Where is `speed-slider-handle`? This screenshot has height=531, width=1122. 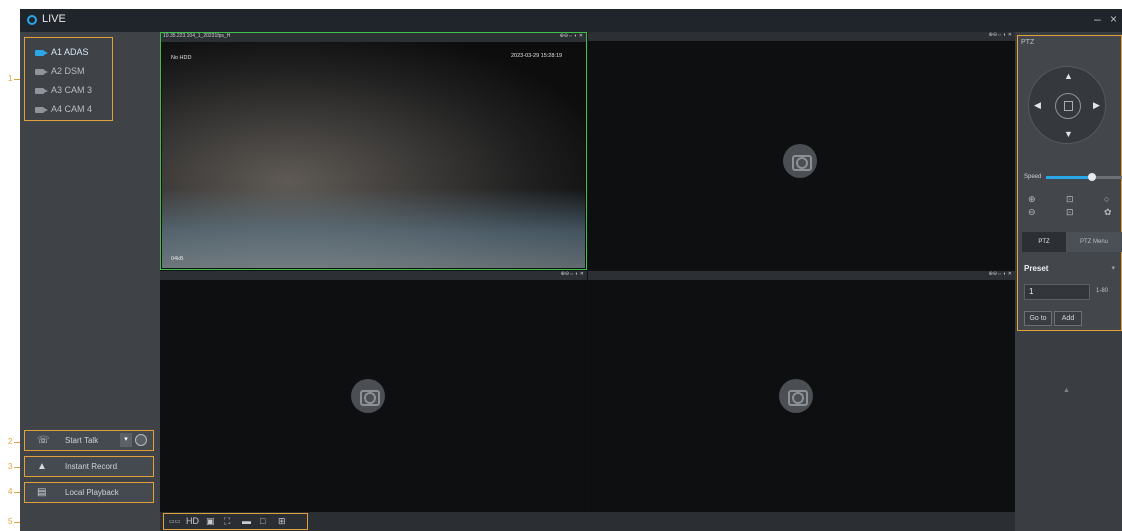 speed-slider-handle is located at coordinates (1091, 177).